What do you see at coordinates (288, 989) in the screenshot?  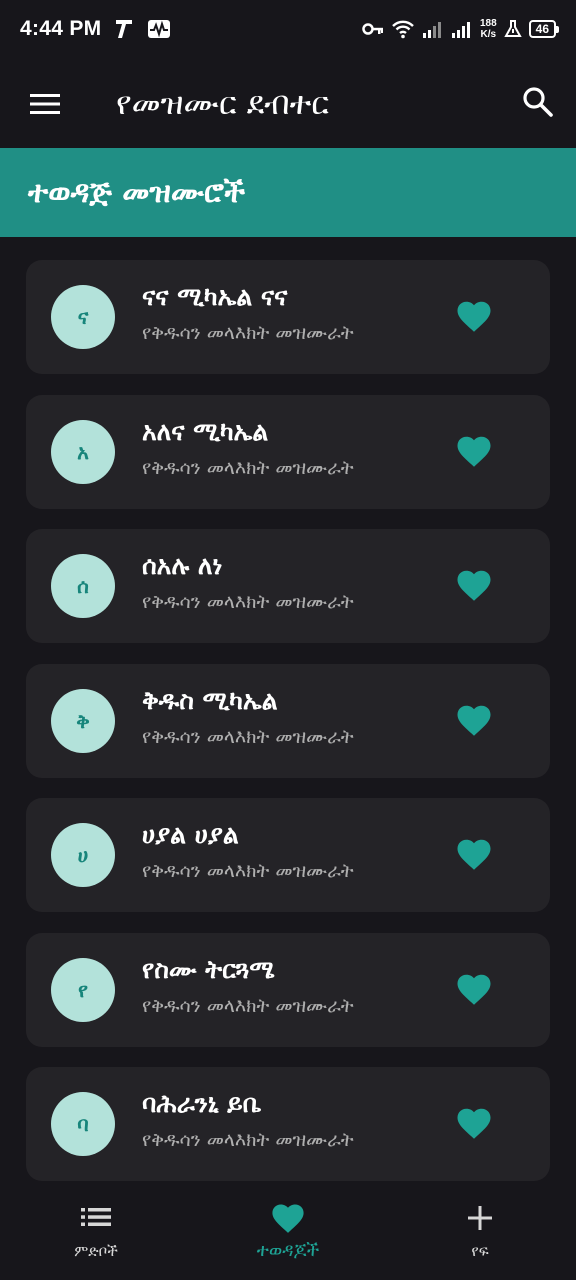 I see `song-card: የ የስሙ ትርጓሜ የቅዱሳን መላእክት መዝሙራት` at bounding box center [288, 989].